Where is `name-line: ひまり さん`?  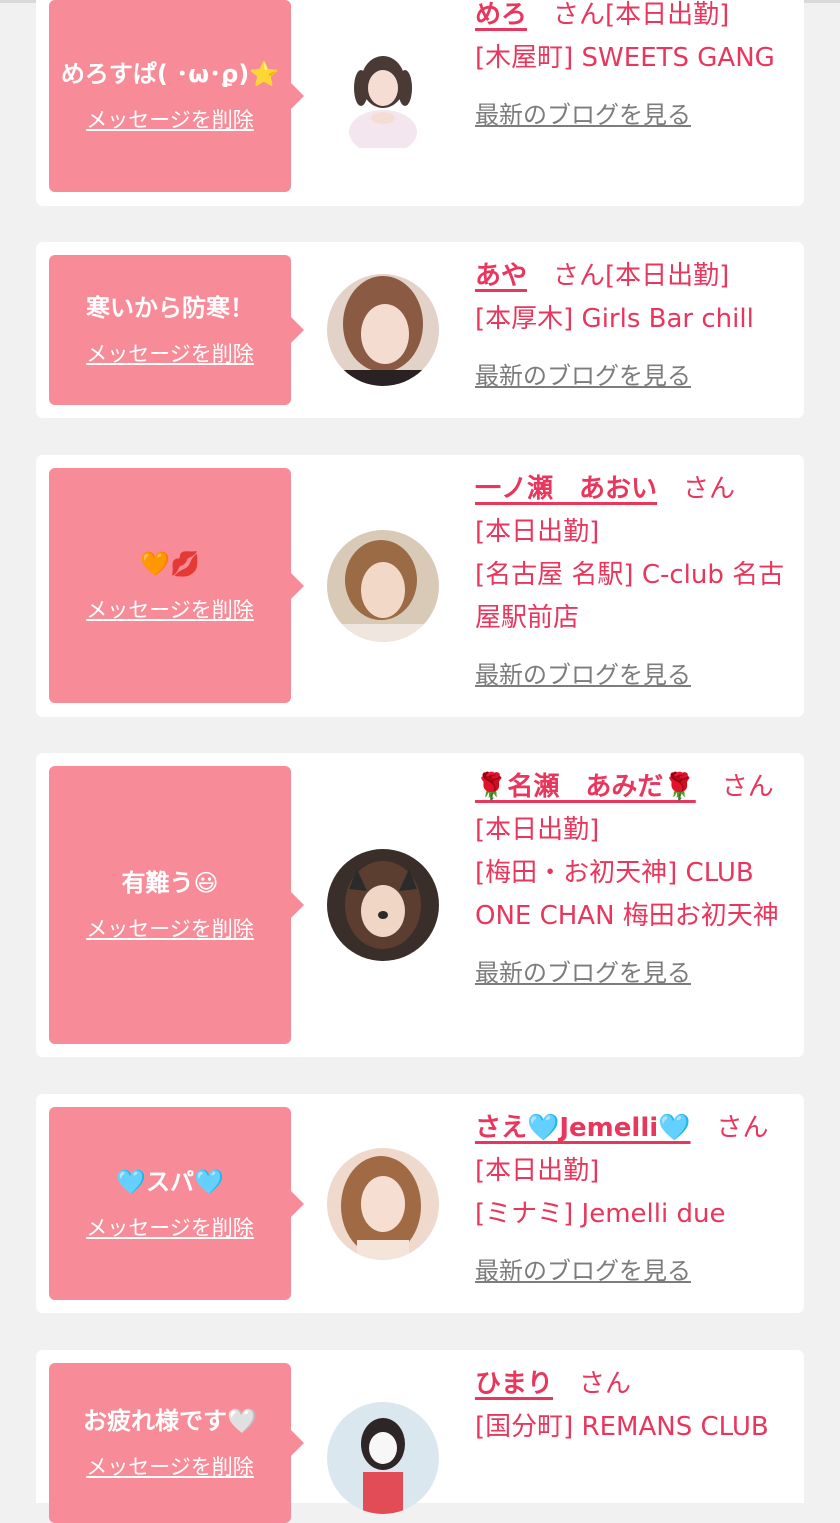 name-line: ひまり さん is located at coordinates (632, 1384).